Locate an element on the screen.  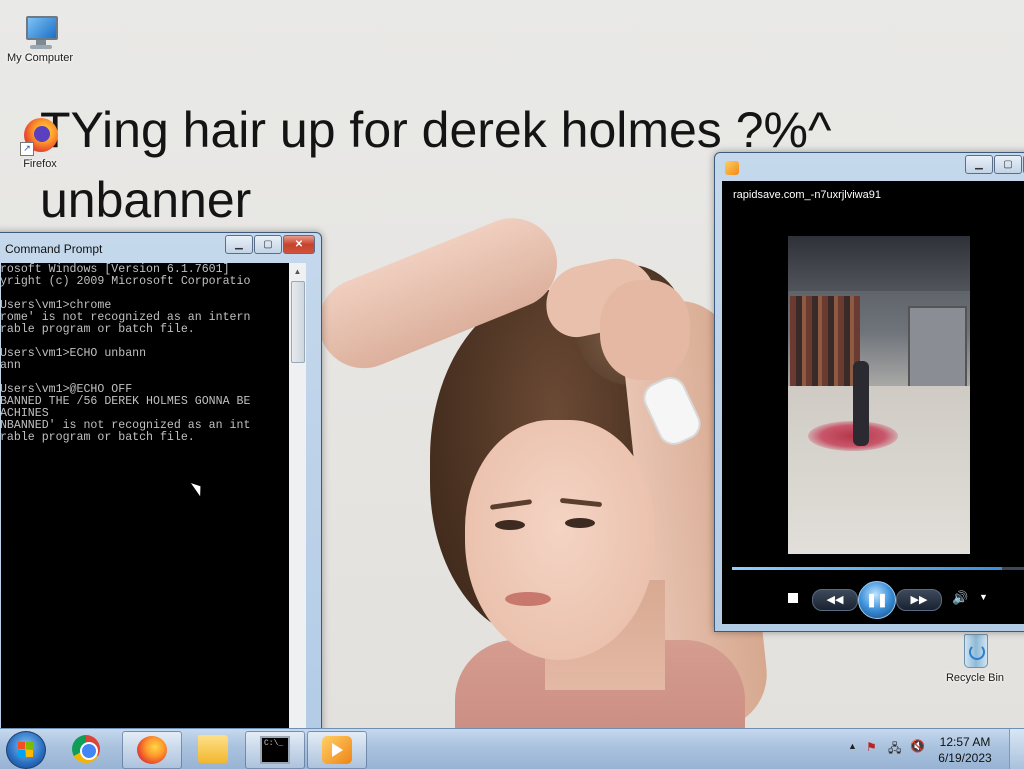
start-button is located at coordinates (26, 750).